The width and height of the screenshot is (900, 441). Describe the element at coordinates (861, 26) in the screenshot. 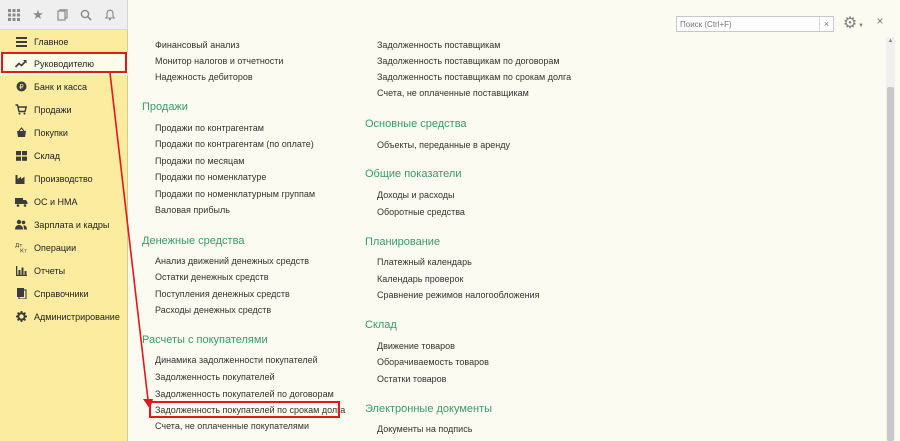

I see `chevron-down-icon: ▼` at that location.